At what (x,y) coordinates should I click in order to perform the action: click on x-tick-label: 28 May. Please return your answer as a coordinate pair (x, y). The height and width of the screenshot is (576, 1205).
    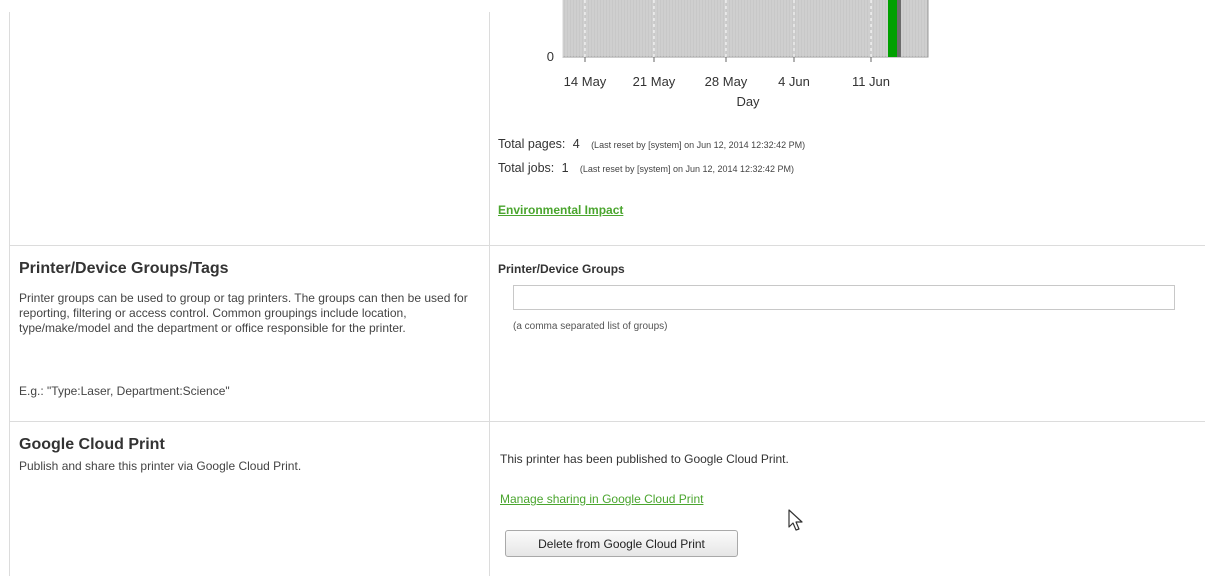
    Looking at the image, I should click on (726, 81).